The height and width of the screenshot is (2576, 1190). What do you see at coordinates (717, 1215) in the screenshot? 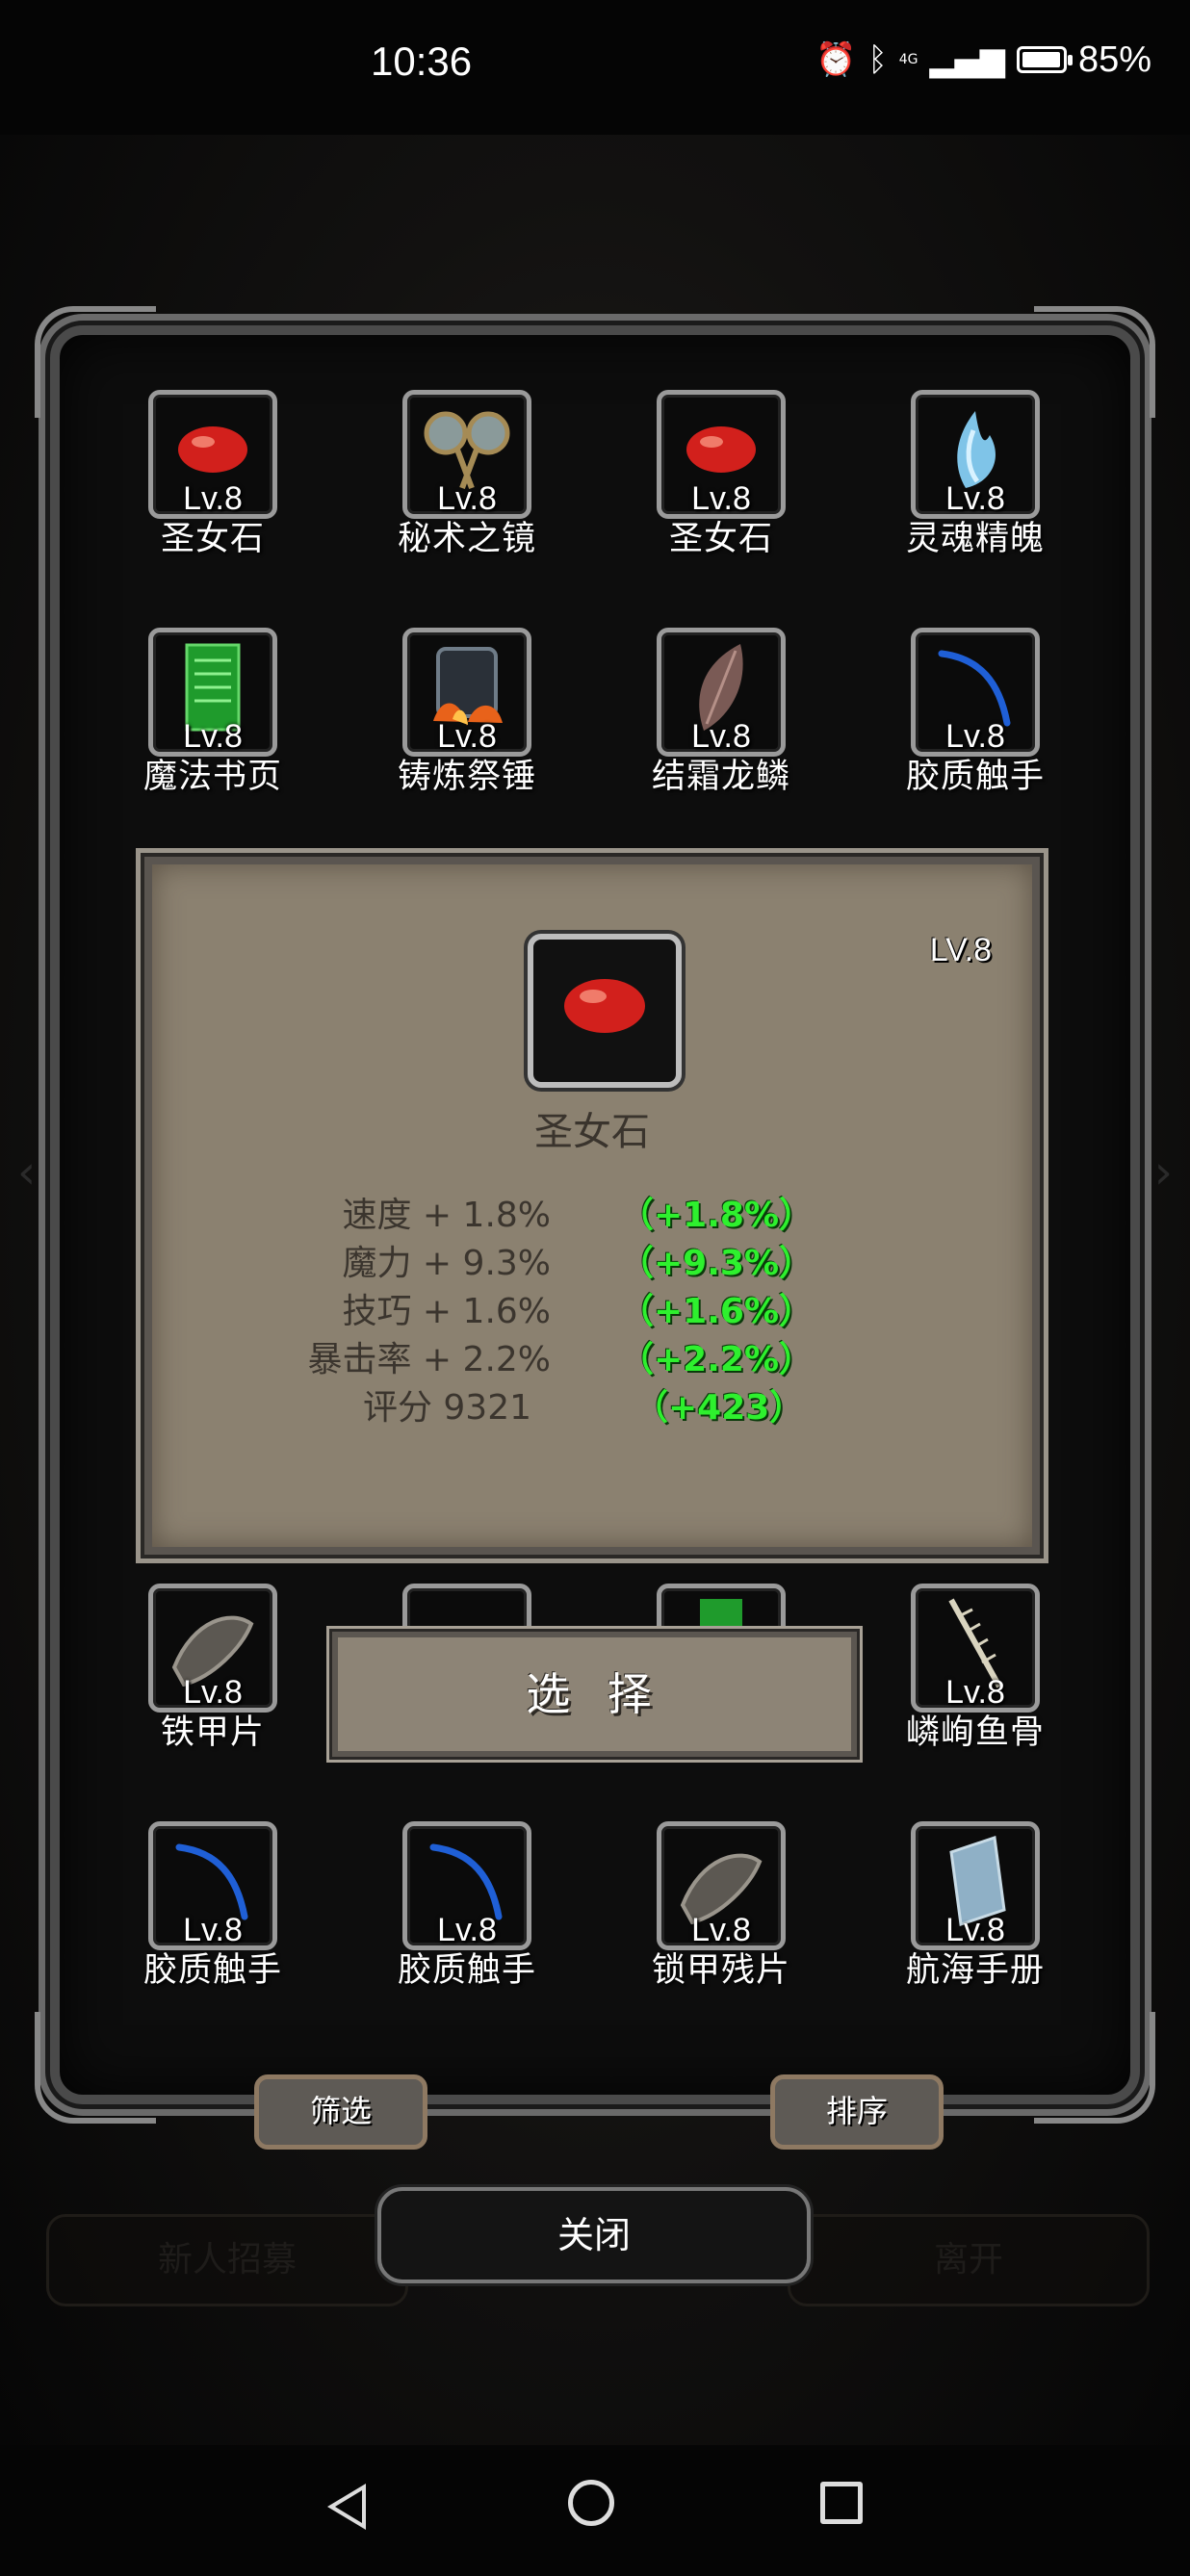
I see `stat-bonus: （+1.8%）` at bounding box center [717, 1215].